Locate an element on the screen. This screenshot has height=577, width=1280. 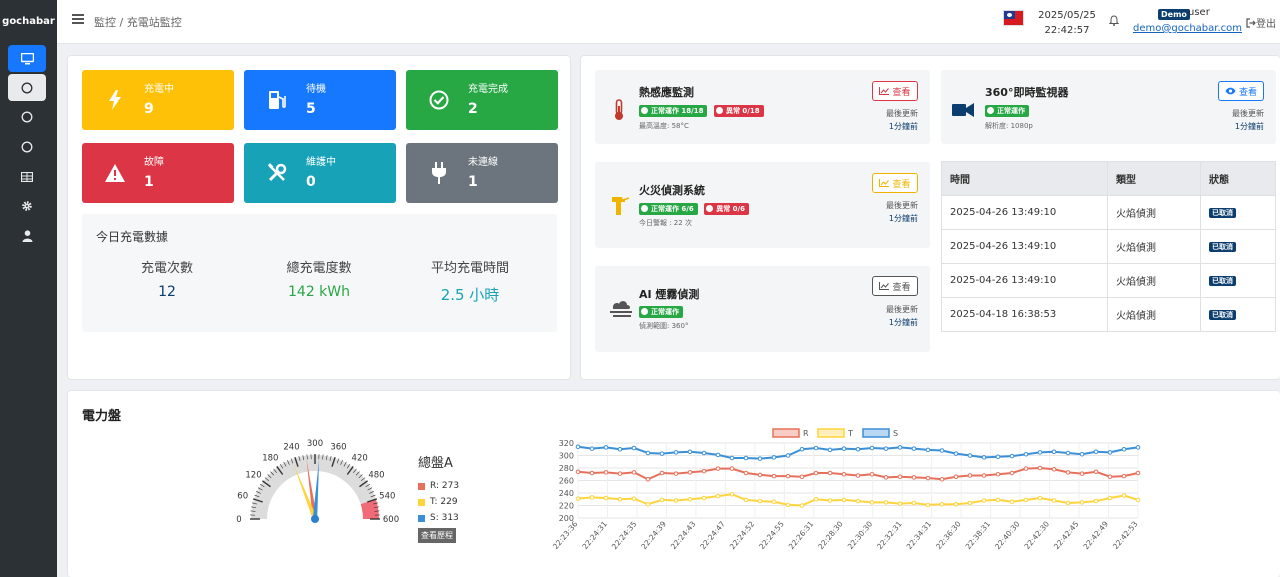
logout-icon is located at coordinates (1251, 23).